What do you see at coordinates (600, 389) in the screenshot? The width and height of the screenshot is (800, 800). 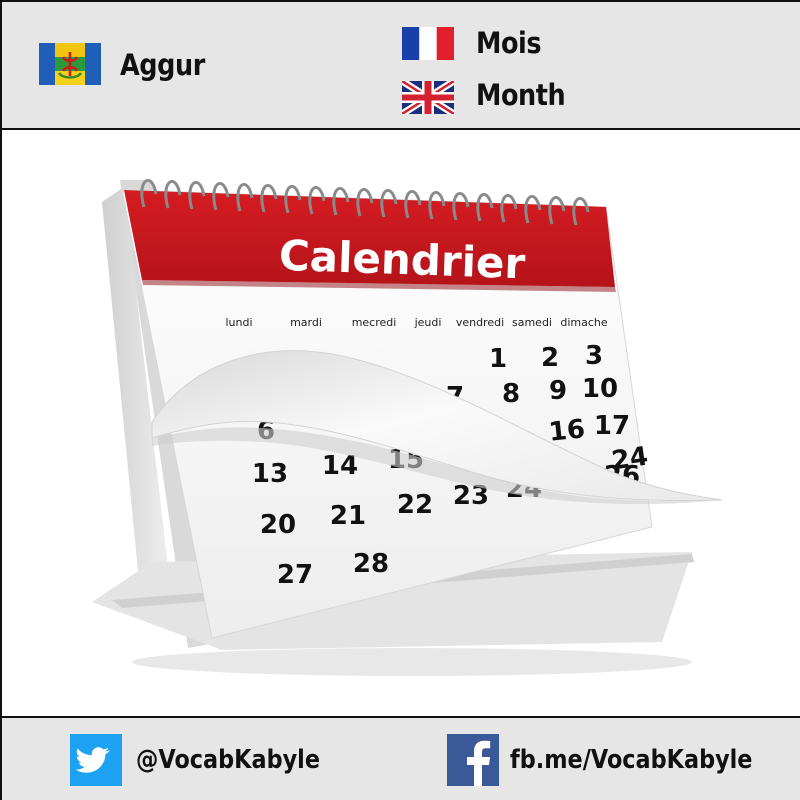 I see `date-10: 10` at bounding box center [600, 389].